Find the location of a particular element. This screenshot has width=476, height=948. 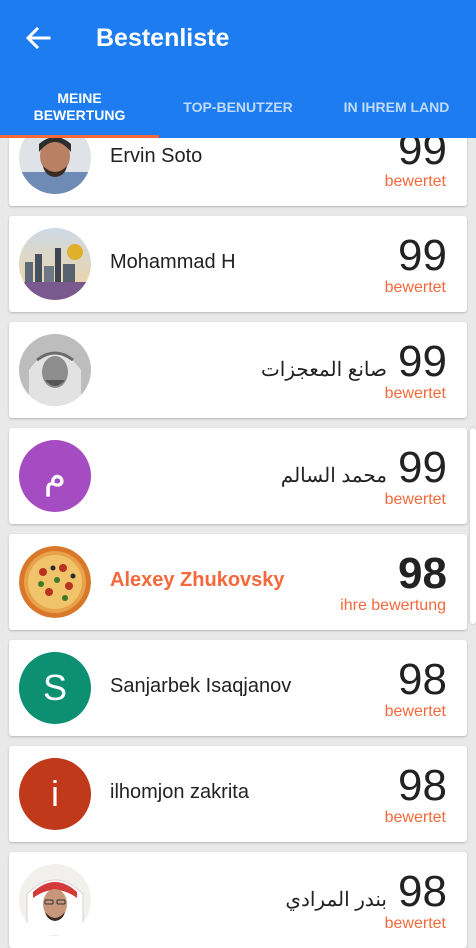

leaderboard-row: م محمد السالم 99 bewertet is located at coordinates (238, 476).